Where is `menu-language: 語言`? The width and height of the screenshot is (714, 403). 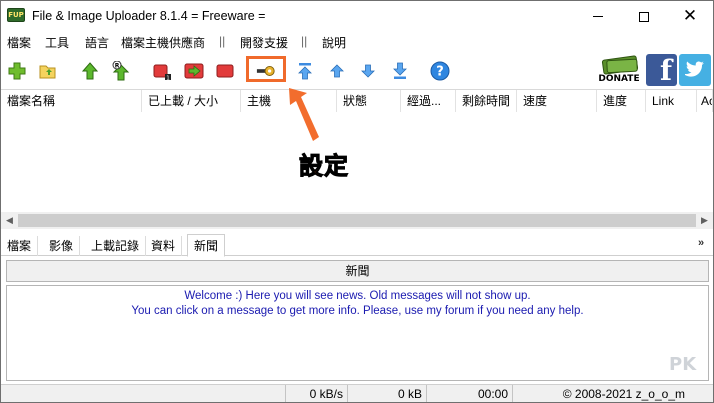
menu-language: 語言 is located at coordinates (97, 42).